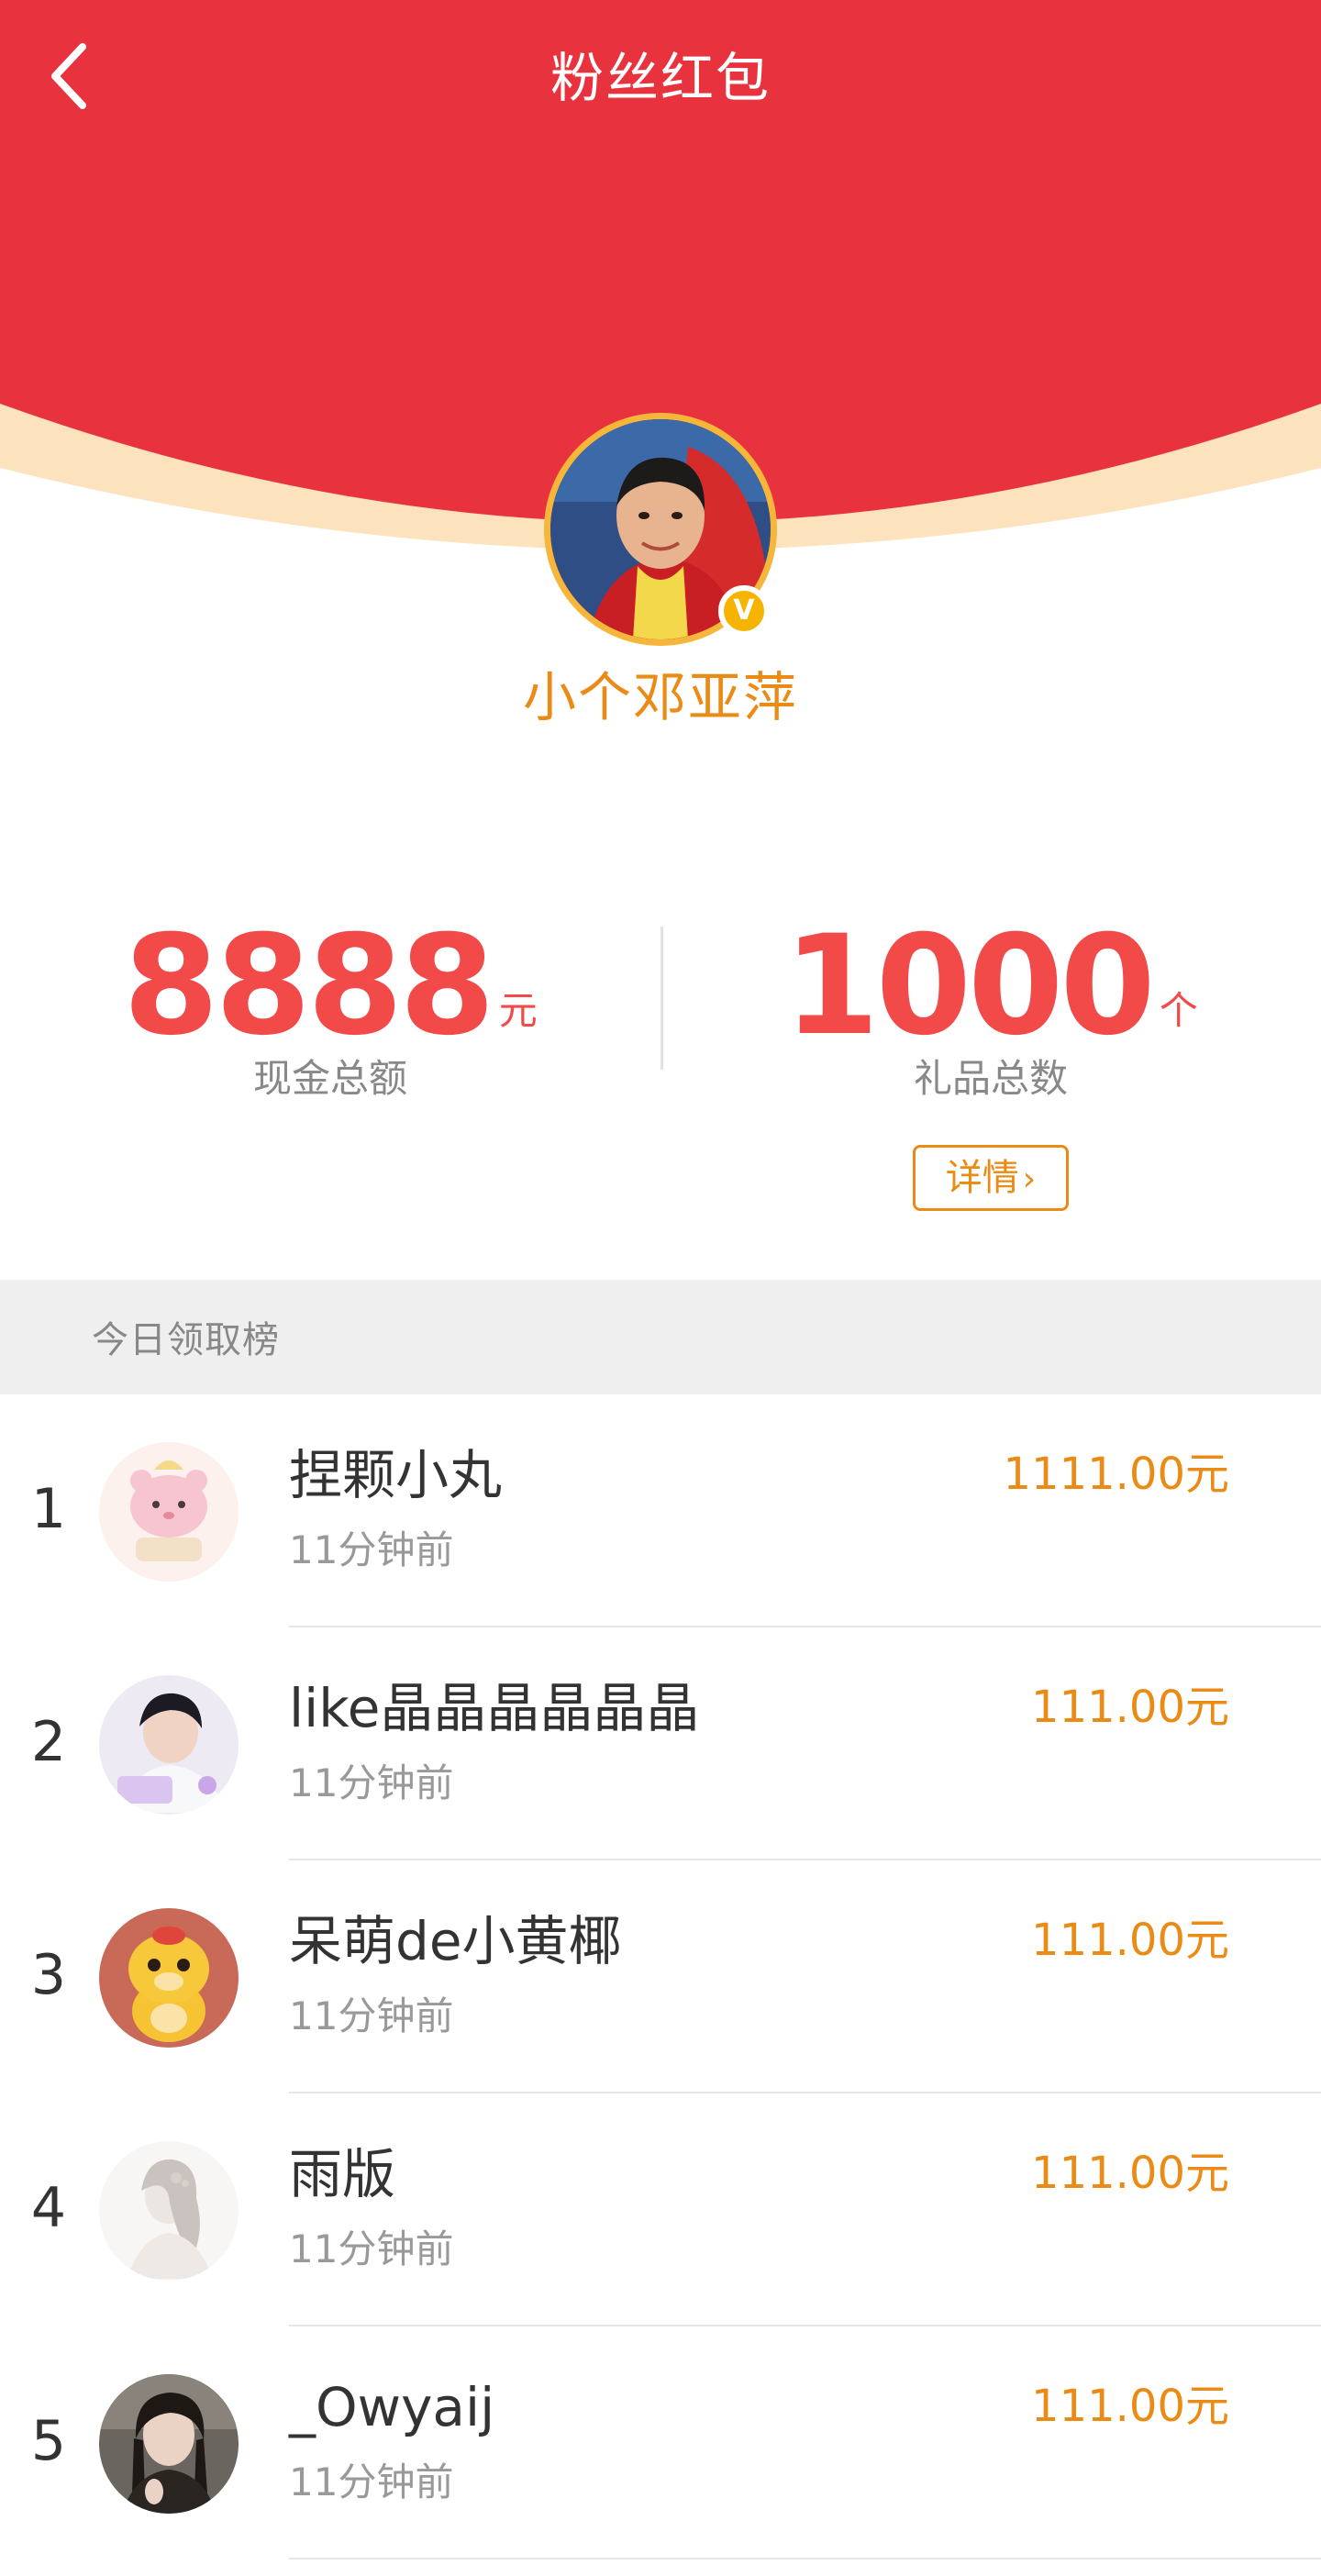 The width and height of the screenshot is (1321, 2576). I want to click on chevron-right-icon: ›, so click(1029, 1179).